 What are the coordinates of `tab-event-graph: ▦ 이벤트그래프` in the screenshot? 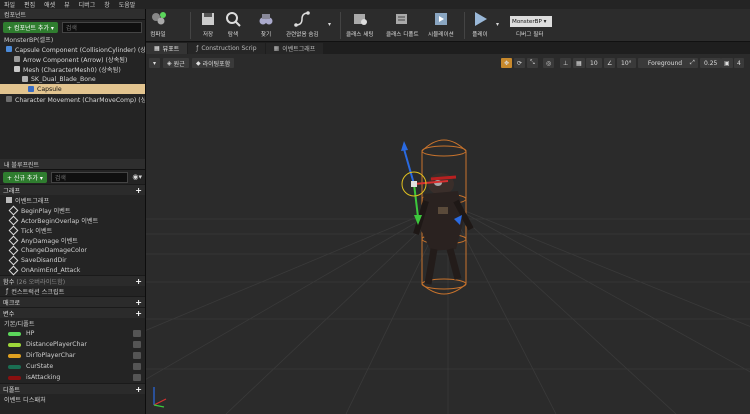 It's located at (294, 48).